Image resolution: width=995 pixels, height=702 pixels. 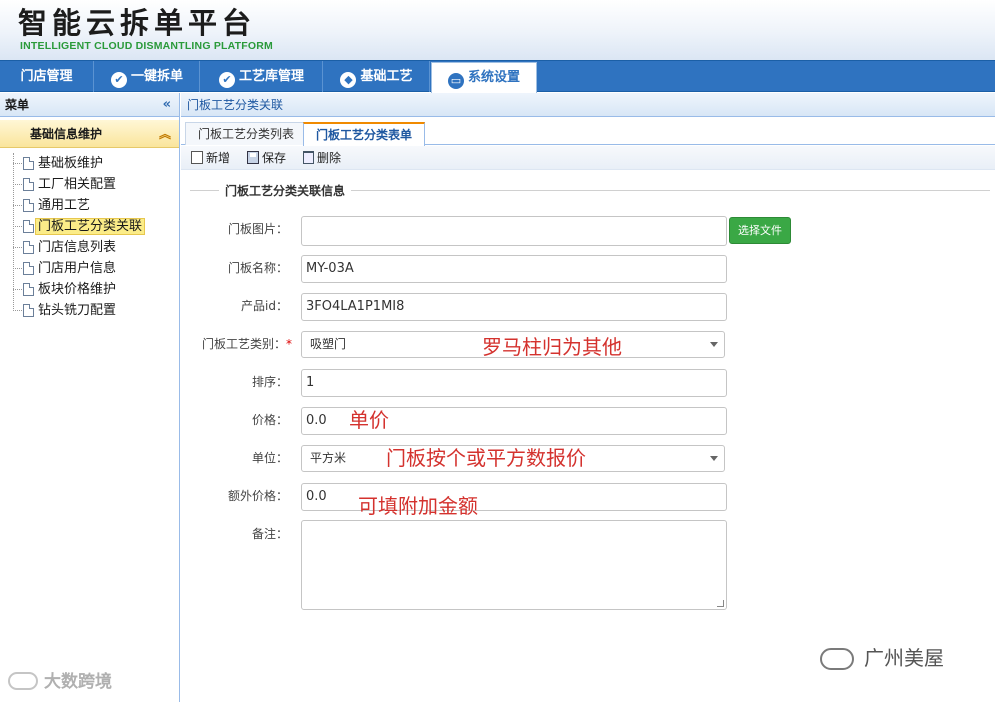 What do you see at coordinates (89, 105) in the screenshot?
I see `sidebar-header: 菜单 «` at bounding box center [89, 105].